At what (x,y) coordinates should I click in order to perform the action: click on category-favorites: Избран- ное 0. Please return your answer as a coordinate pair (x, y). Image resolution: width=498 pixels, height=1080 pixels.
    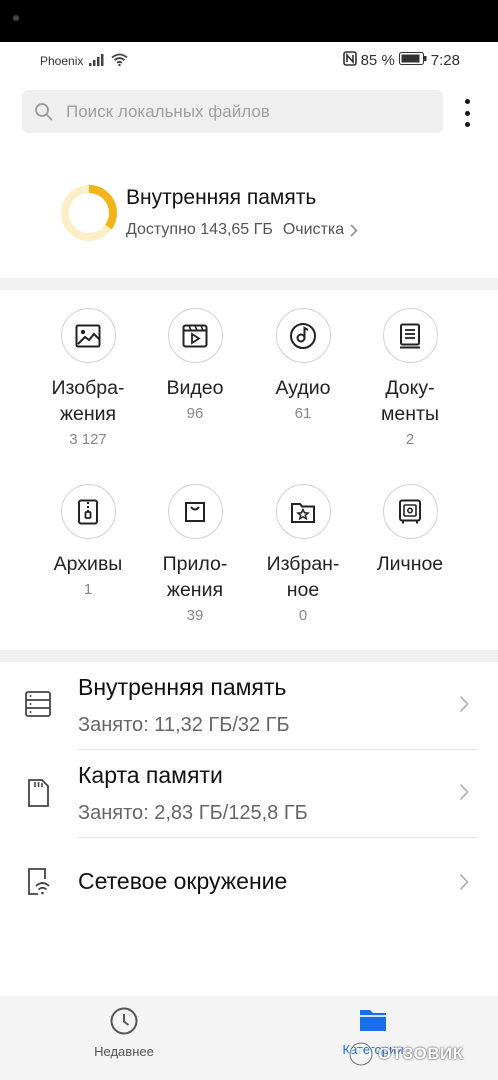
    Looking at the image, I should click on (303, 556).